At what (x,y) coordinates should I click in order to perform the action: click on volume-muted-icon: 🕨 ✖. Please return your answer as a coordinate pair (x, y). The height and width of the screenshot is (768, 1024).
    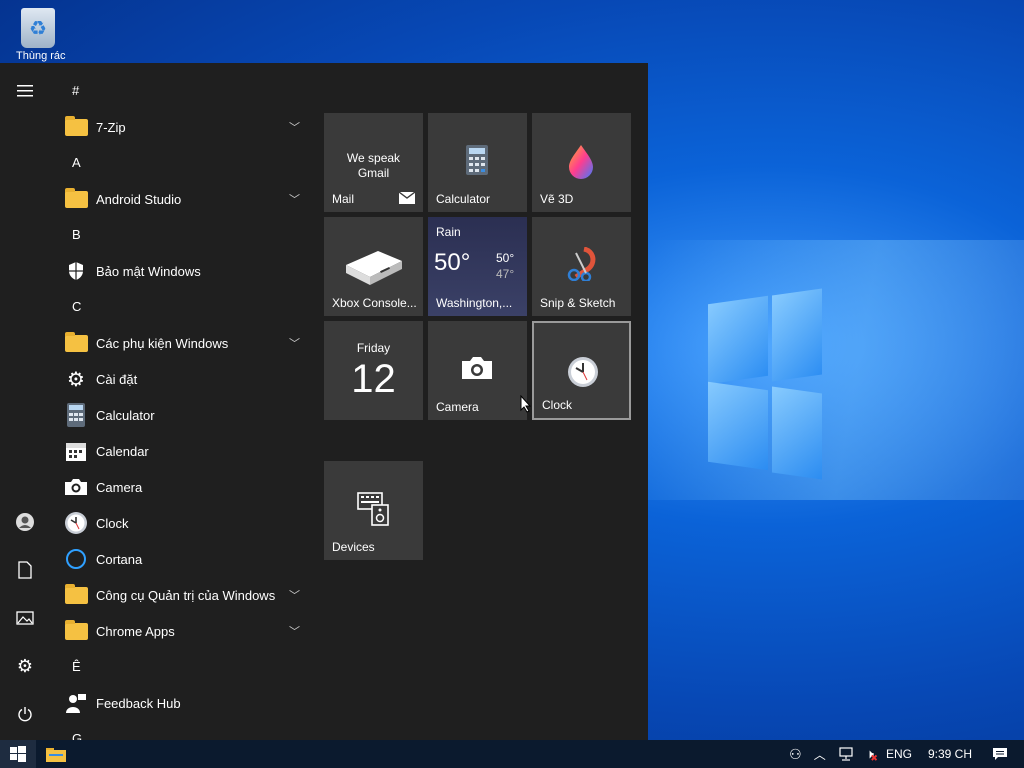
    Looking at the image, I should click on (872, 754).